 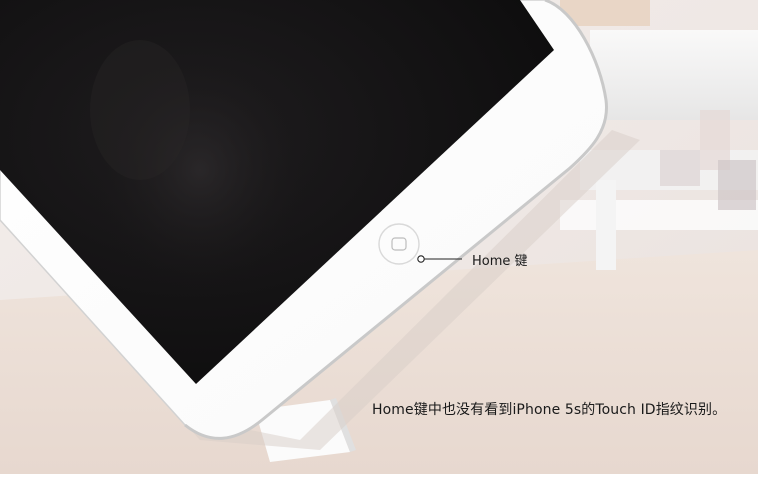 What do you see at coordinates (549, 410) in the screenshot?
I see `photo-caption: Home键中也没有看到iPhone 5s的Touch ID指纹识别。` at bounding box center [549, 410].